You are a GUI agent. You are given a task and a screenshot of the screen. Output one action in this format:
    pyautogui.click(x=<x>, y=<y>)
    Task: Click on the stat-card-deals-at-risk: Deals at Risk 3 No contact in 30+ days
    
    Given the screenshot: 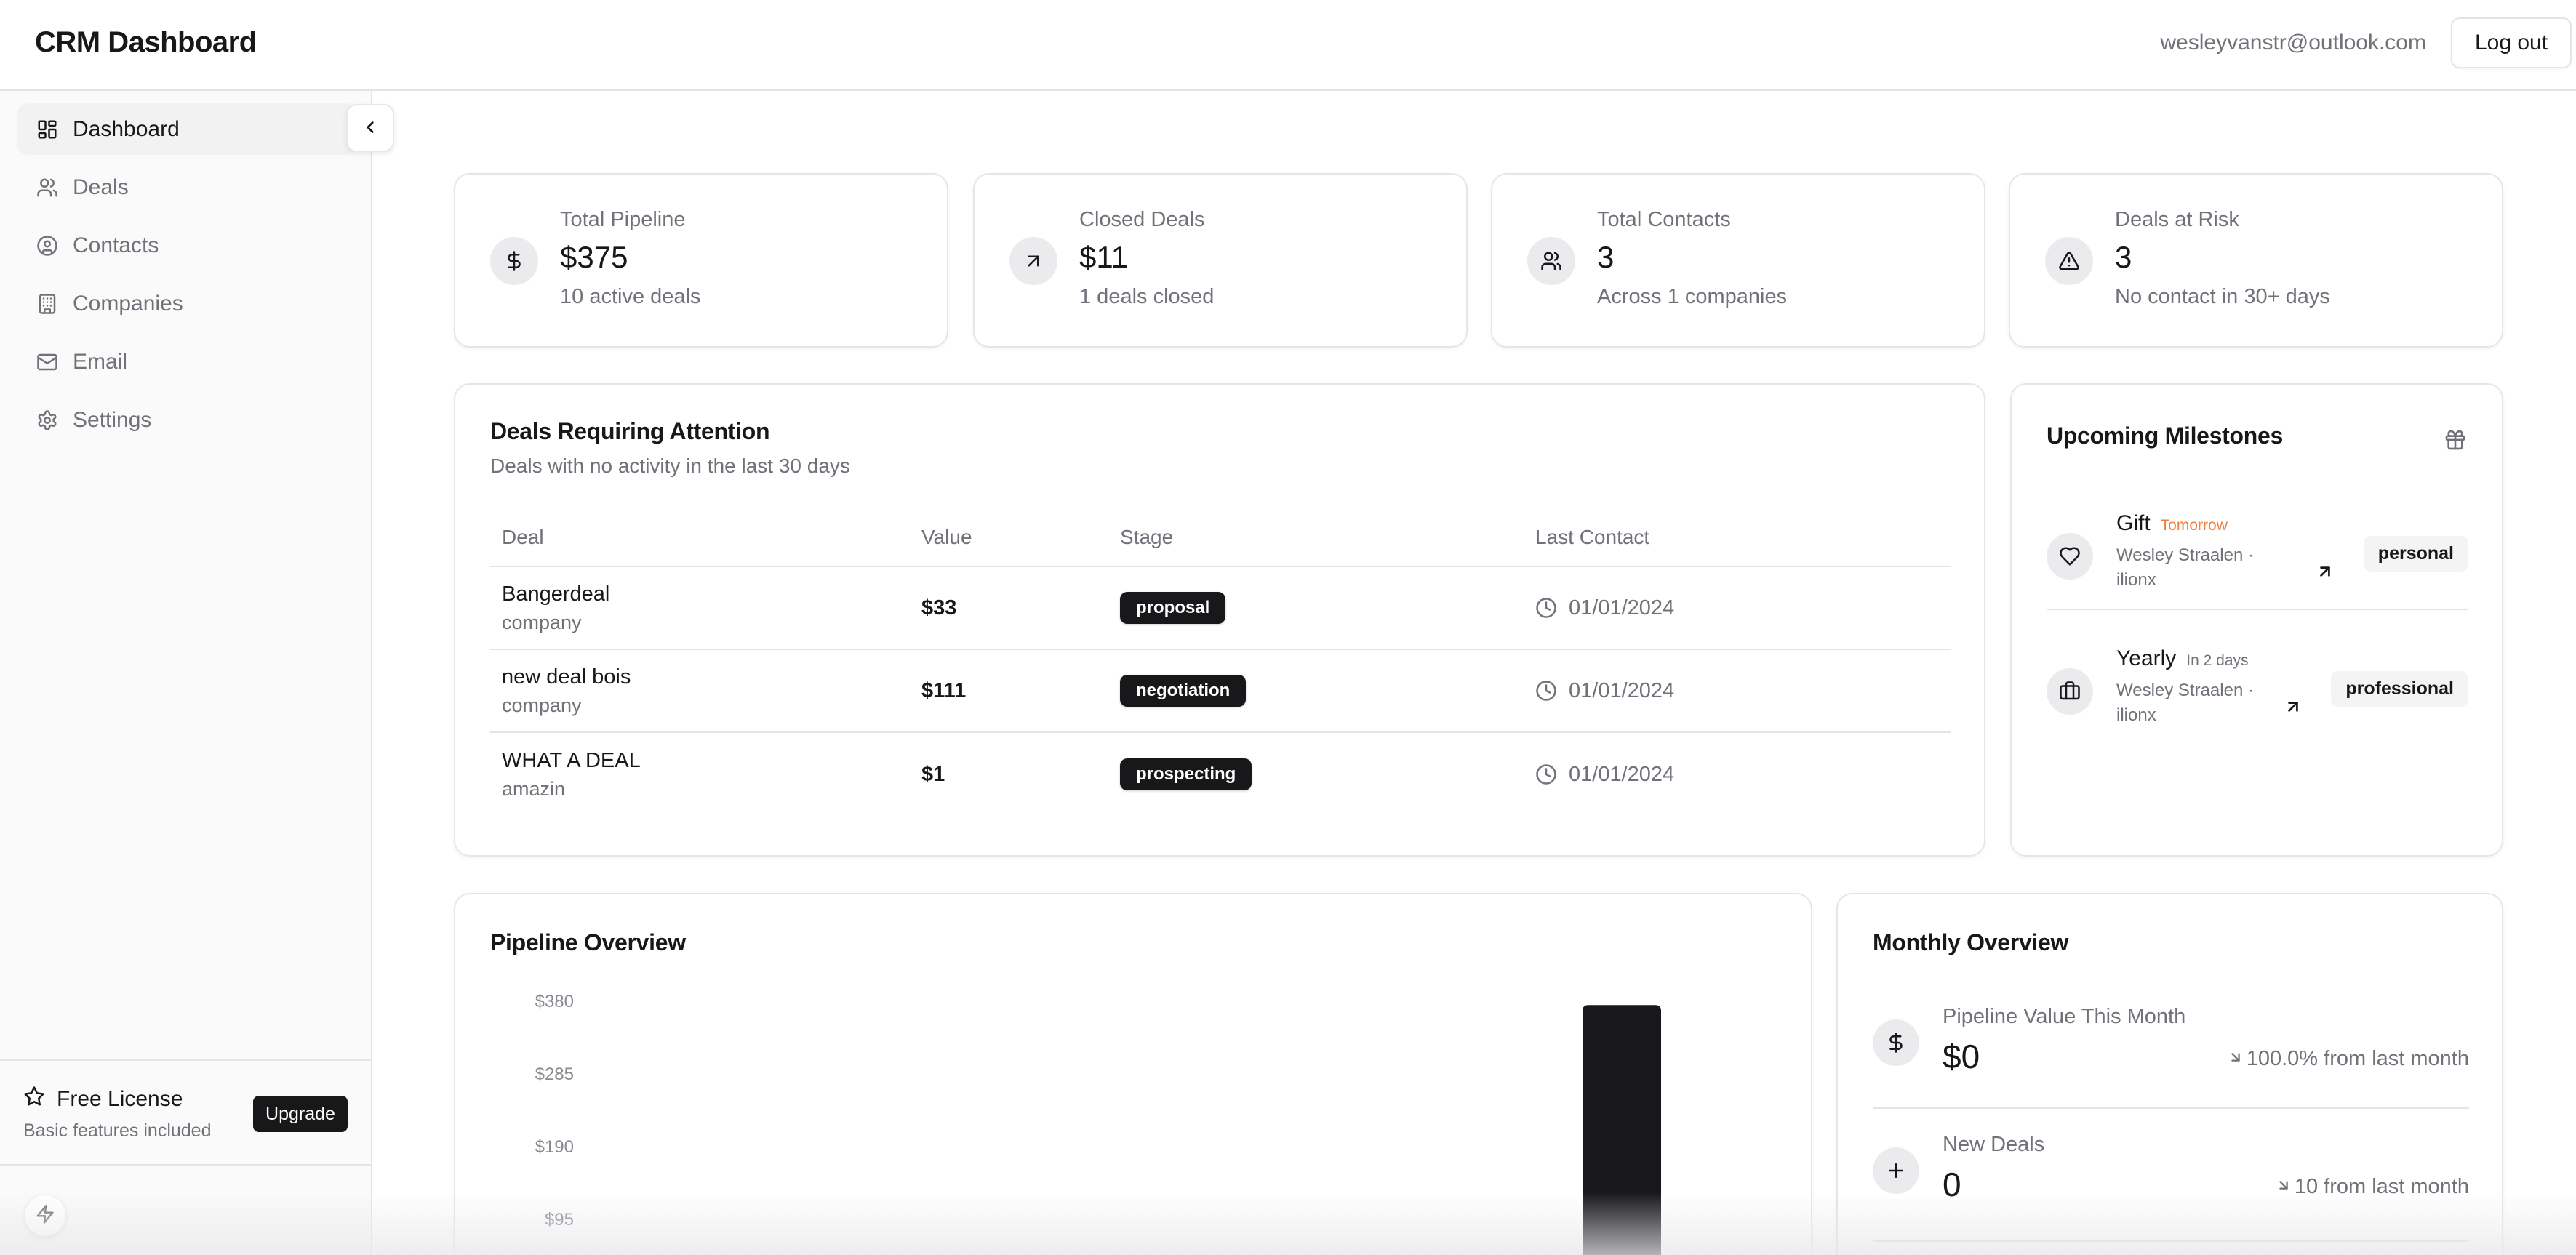 What is the action you would take?
    pyautogui.click(x=2256, y=260)
    